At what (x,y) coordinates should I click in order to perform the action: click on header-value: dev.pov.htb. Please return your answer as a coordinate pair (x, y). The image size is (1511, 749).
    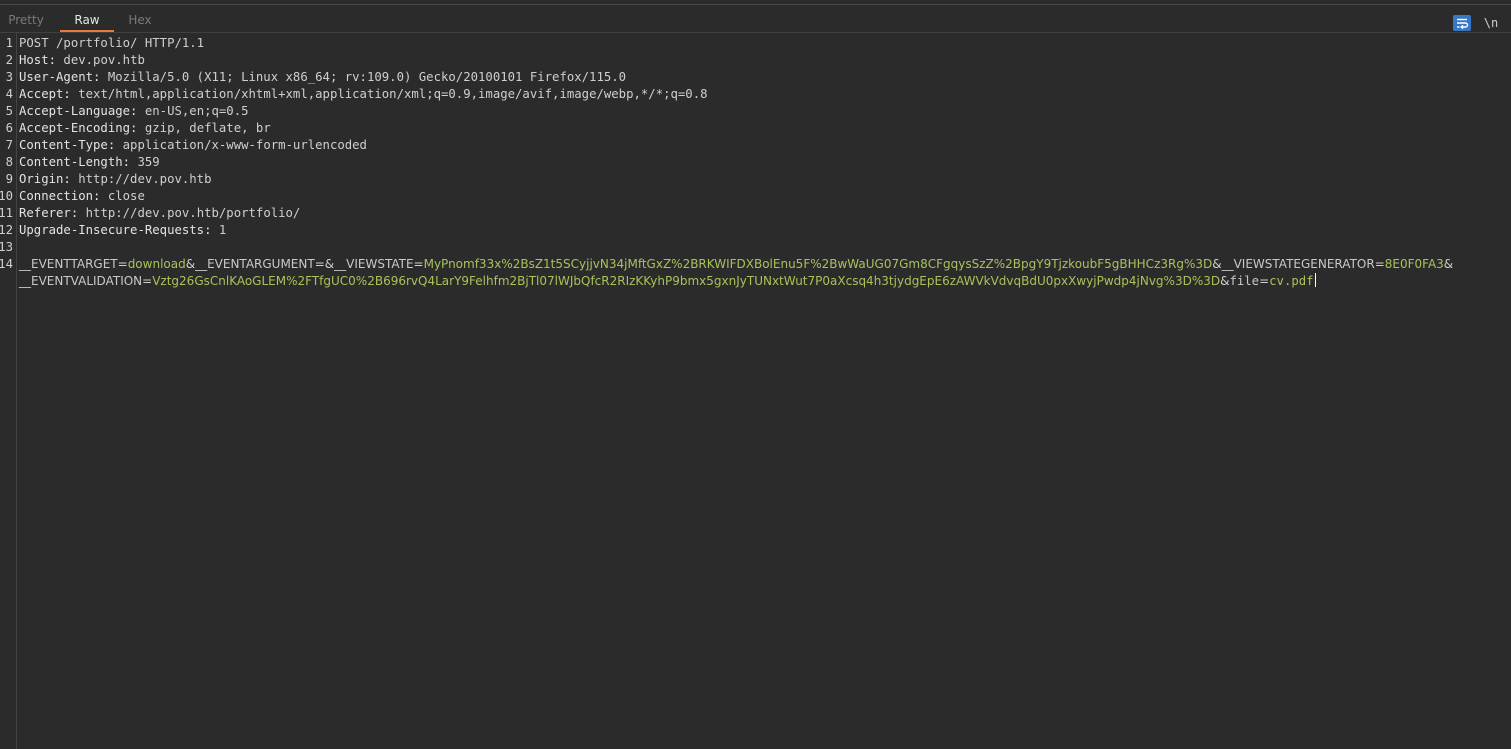
    Looking at the image, I should click on (100, 60).